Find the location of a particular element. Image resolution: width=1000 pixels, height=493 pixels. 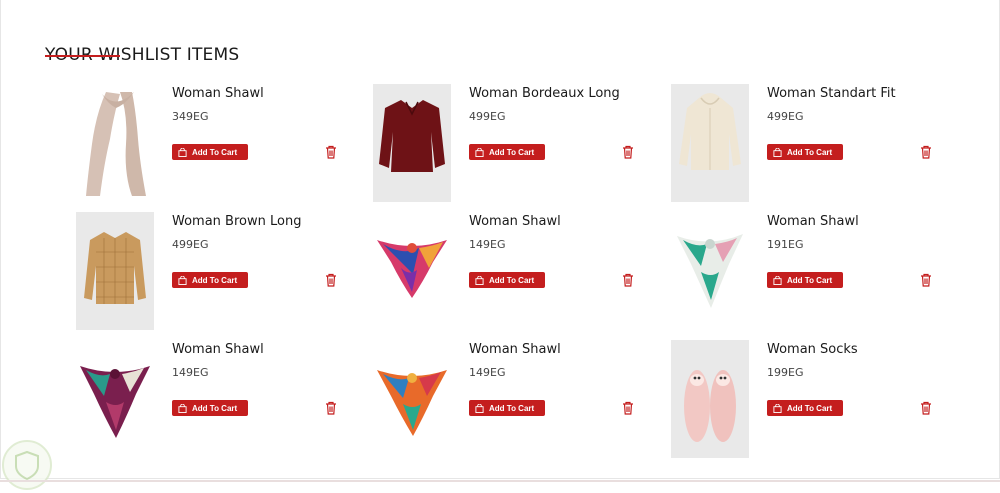

footer-divider is located at coordinates (500, 481).